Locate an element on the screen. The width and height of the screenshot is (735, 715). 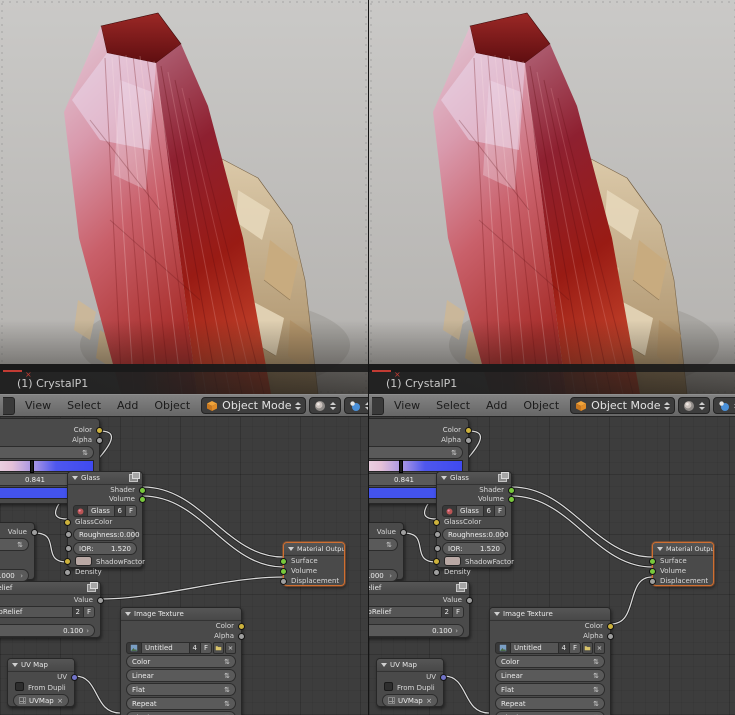
nodetree-browse-button is located at coordinates (80, 511).